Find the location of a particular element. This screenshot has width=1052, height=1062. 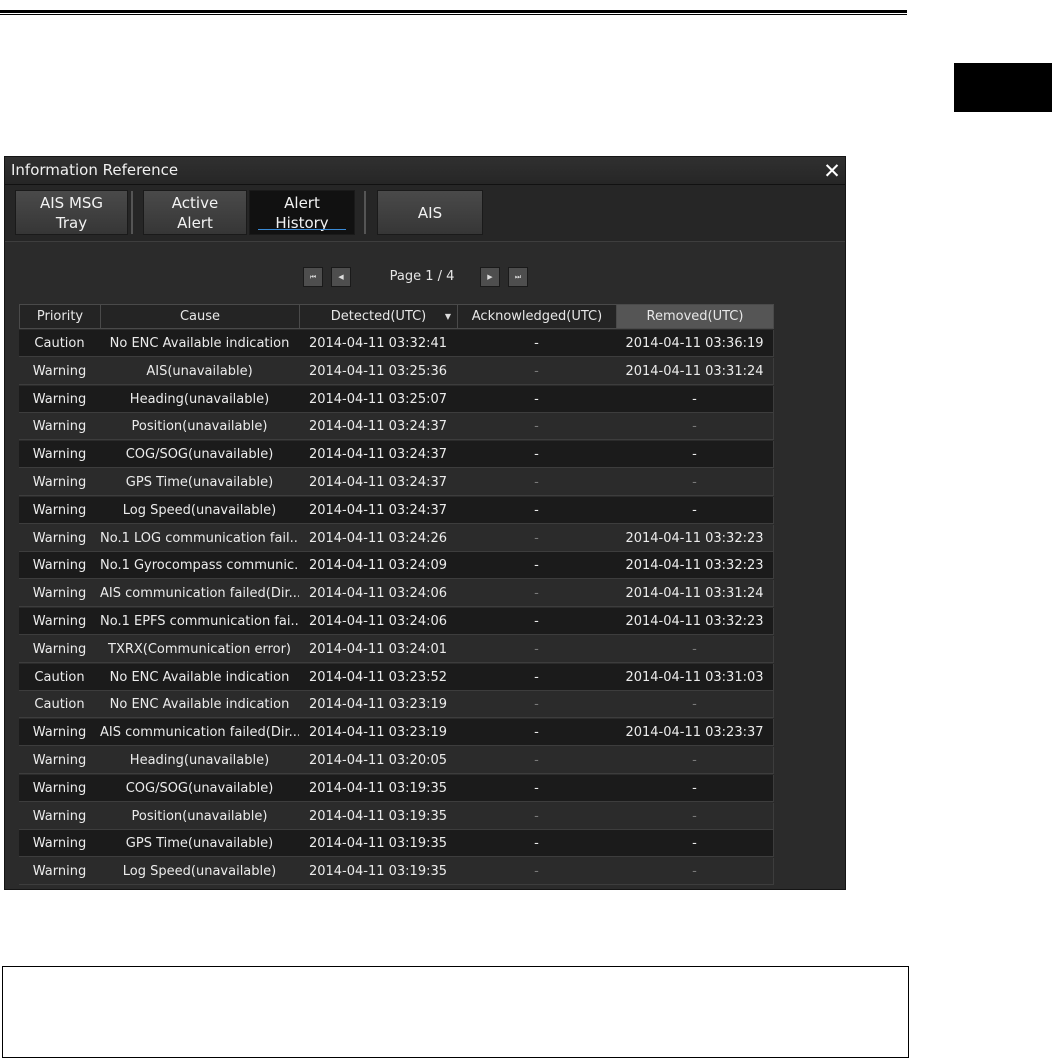

cell-detected: 2014-04-11 03:23:52 is located at coordinates (378, 677).